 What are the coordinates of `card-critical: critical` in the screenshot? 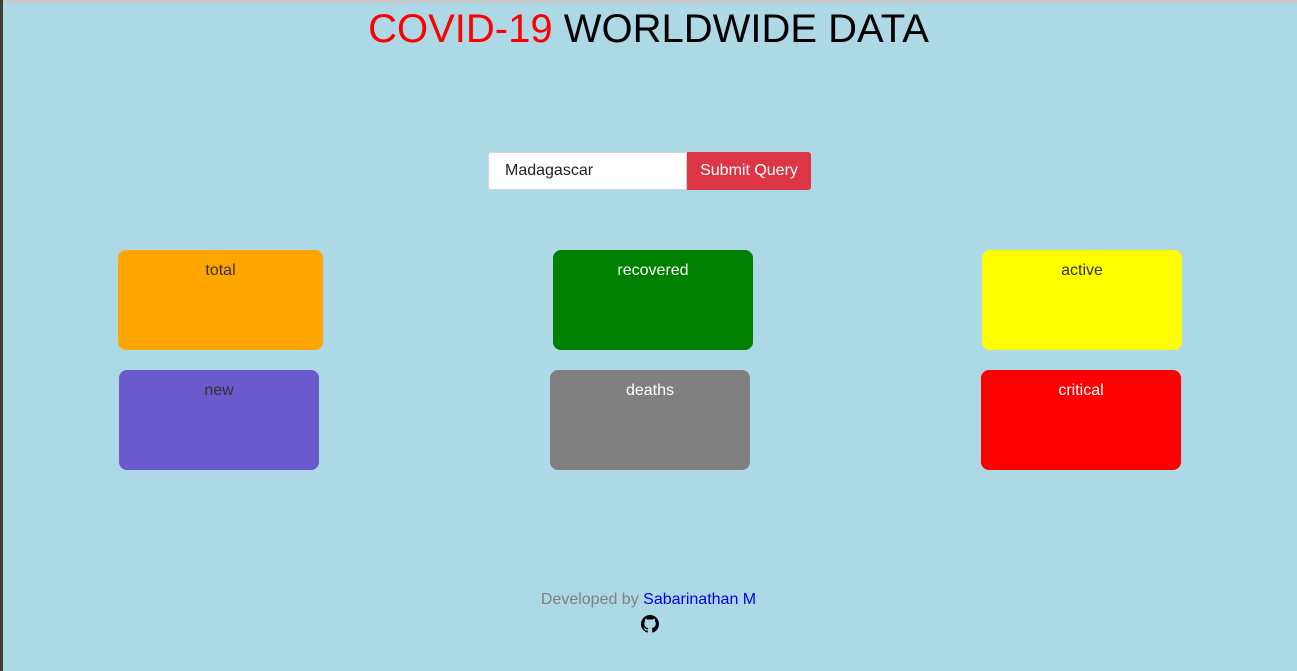 It's located at (1081, 420).